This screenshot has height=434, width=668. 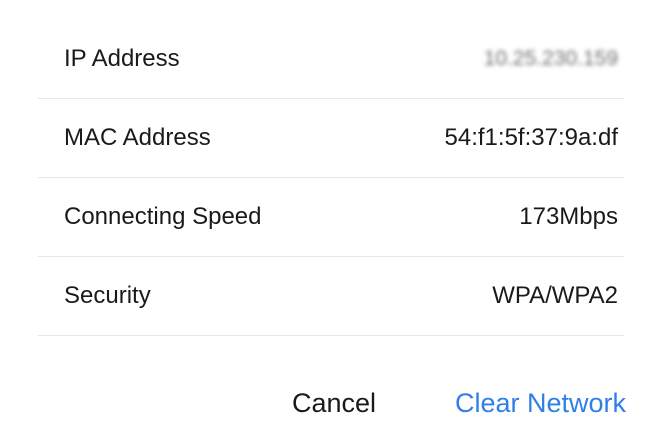 What do you see at coordinates (531, 137) in the screenshot?
I see `mac-address-value: 54:f1:5f:37:9a:df` at bounding box center [531, 137].